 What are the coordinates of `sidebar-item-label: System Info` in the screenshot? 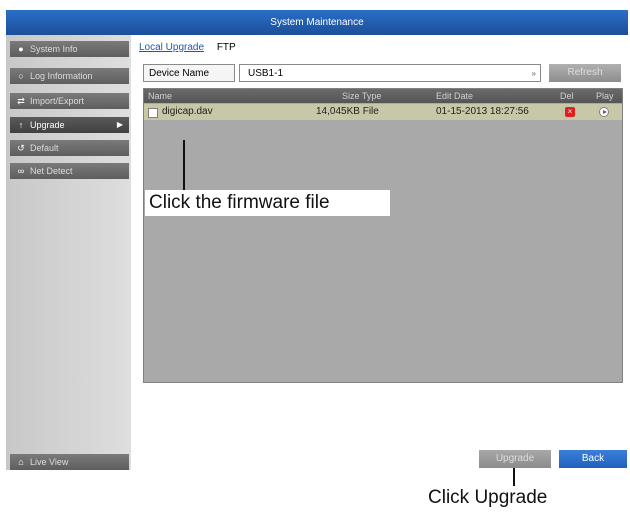 It's located at (54, 49).